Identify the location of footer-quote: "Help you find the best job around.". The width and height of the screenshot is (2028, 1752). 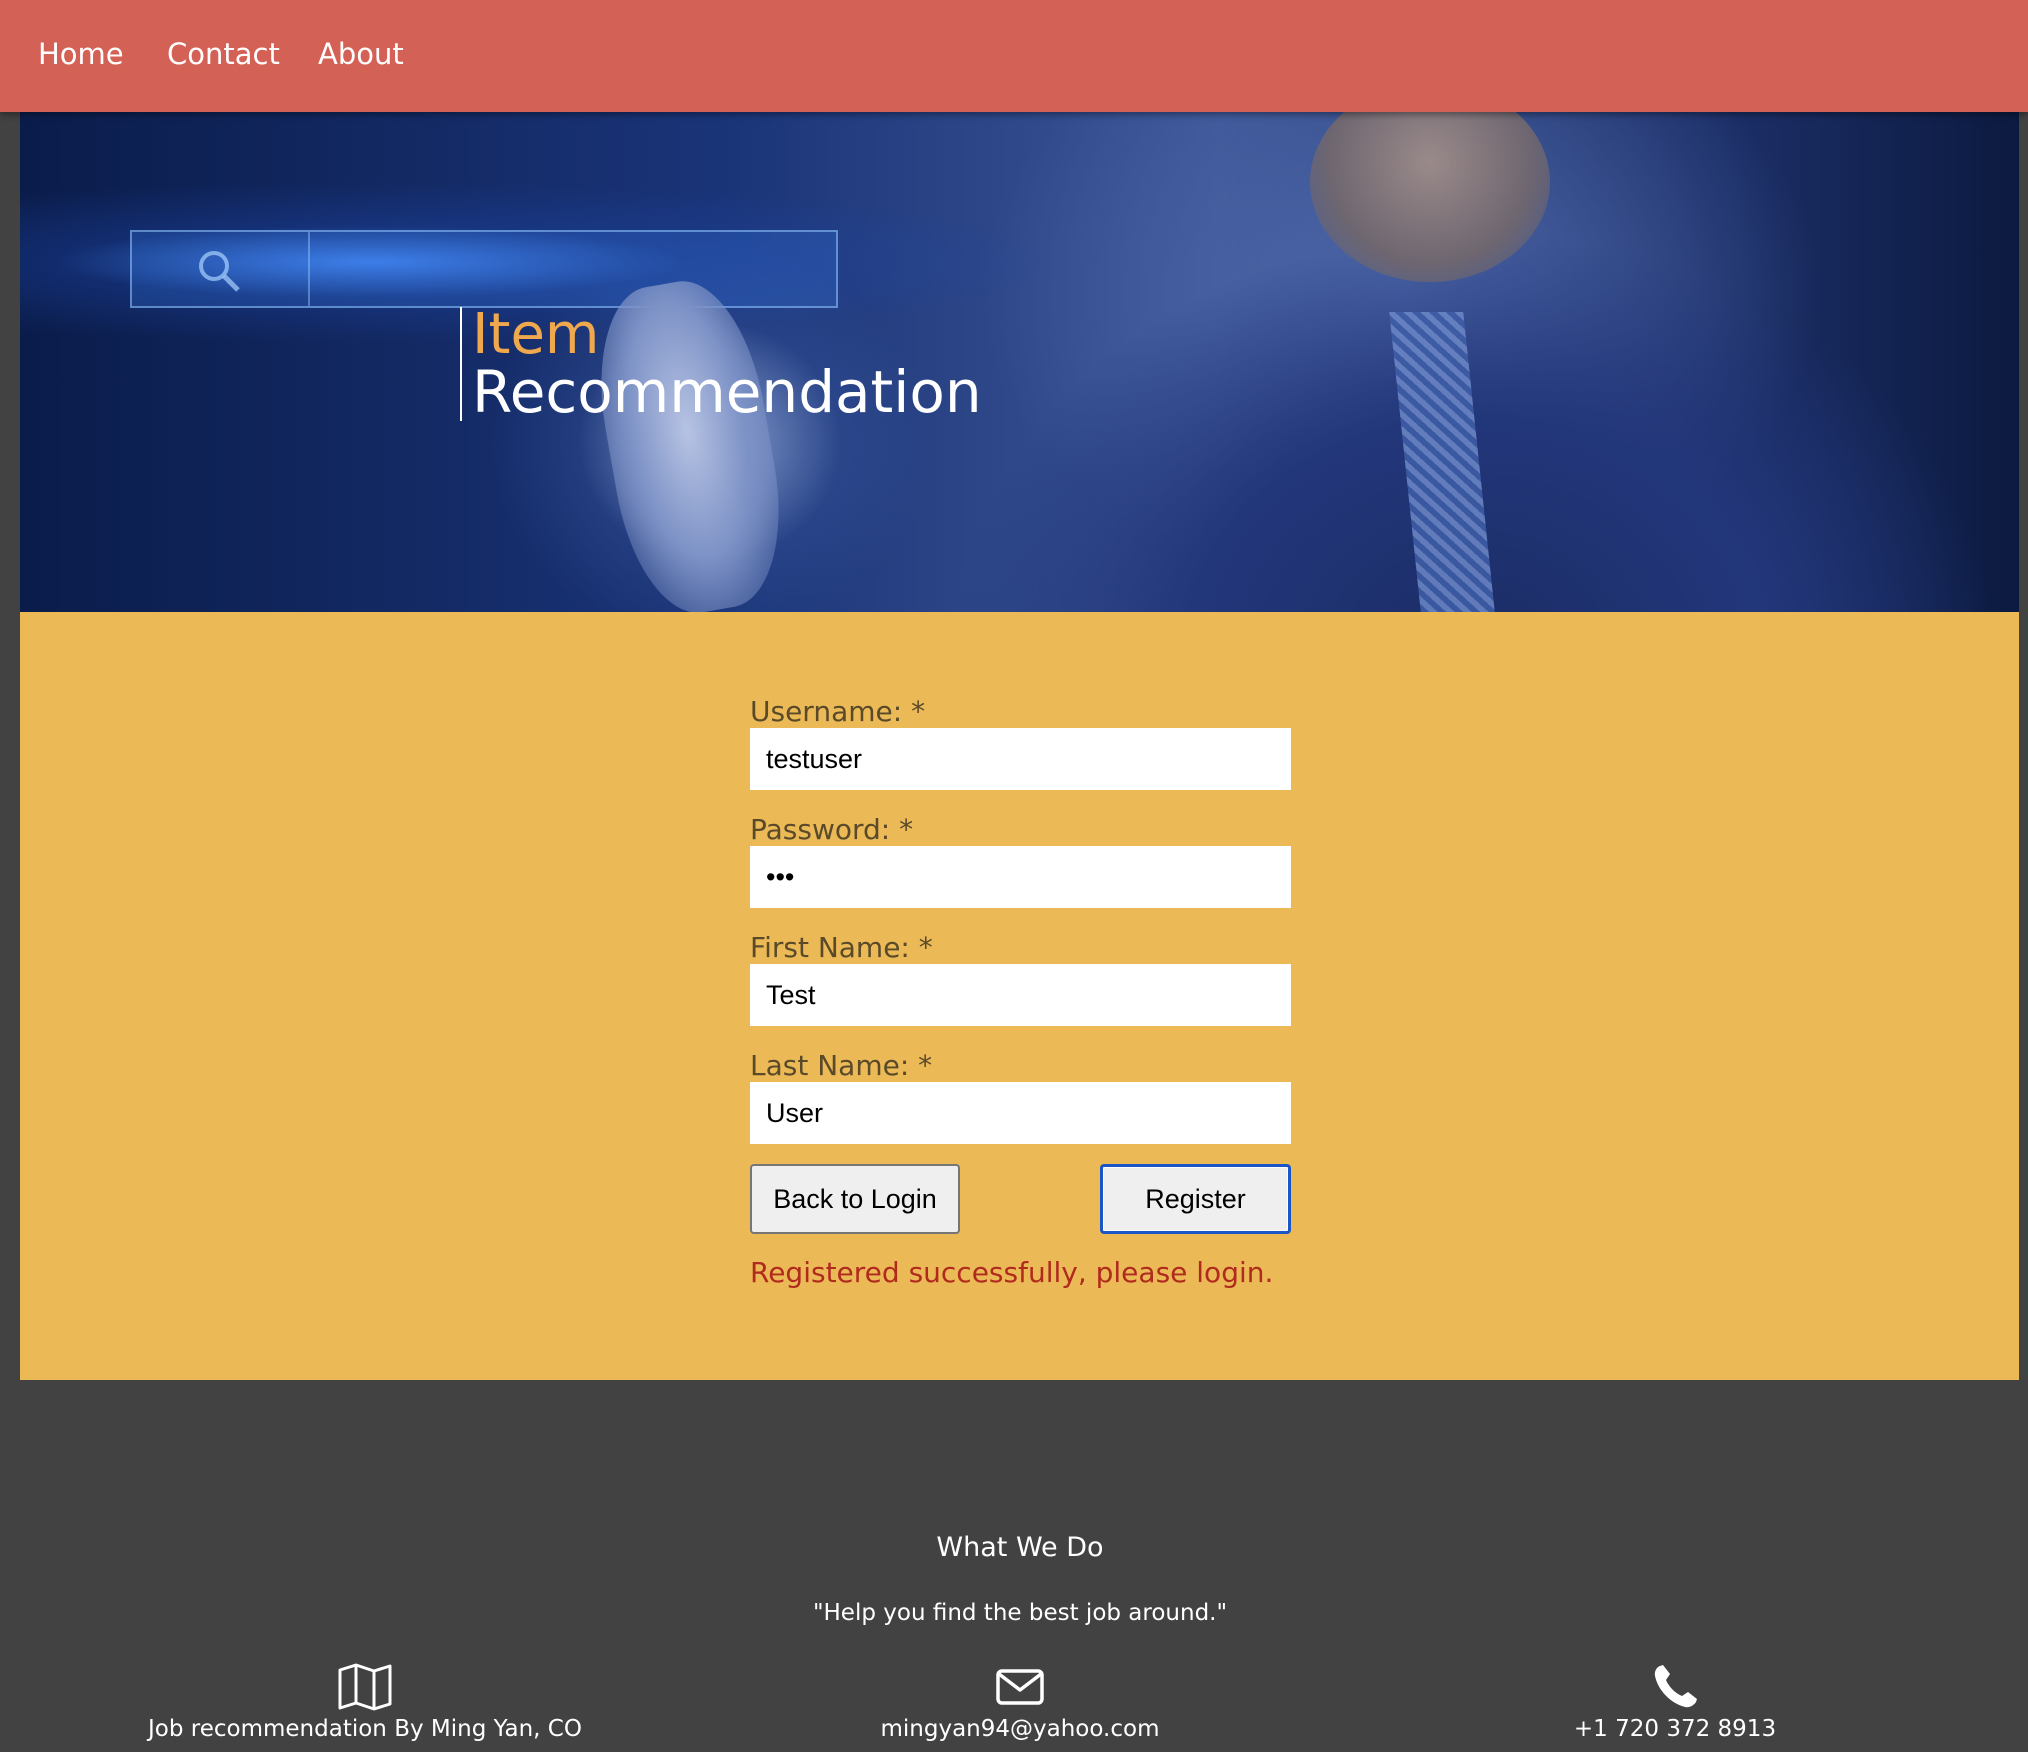
(1020, 1613).